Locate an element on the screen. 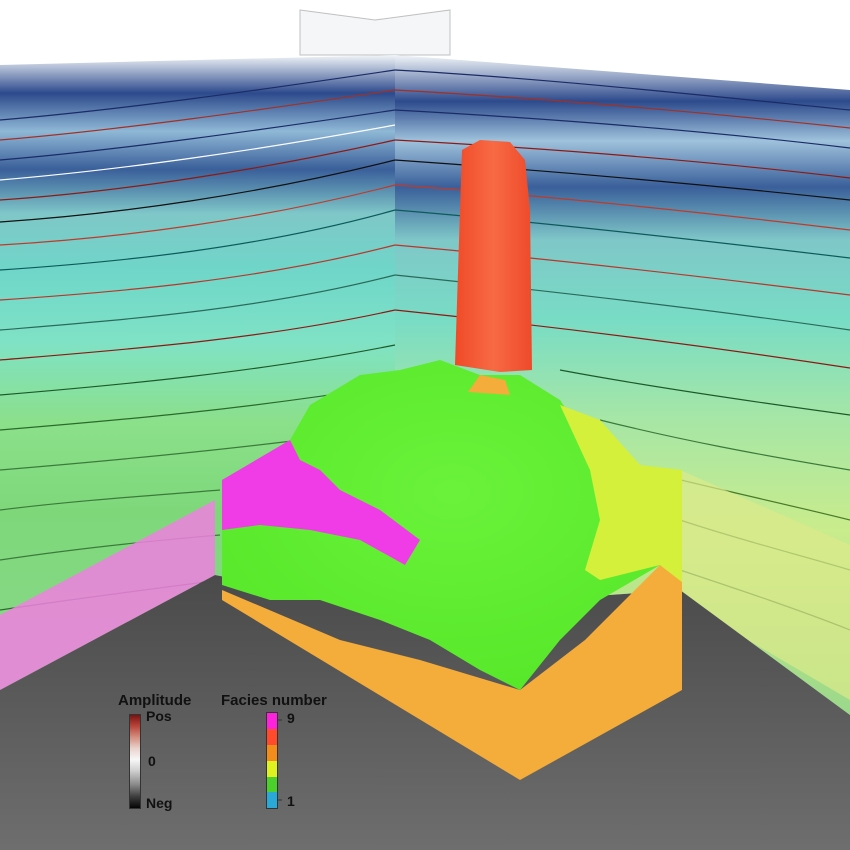 The height and width of the screenshot is (850, 850). amplitude-colorbar is located at coordinates (135, 761).